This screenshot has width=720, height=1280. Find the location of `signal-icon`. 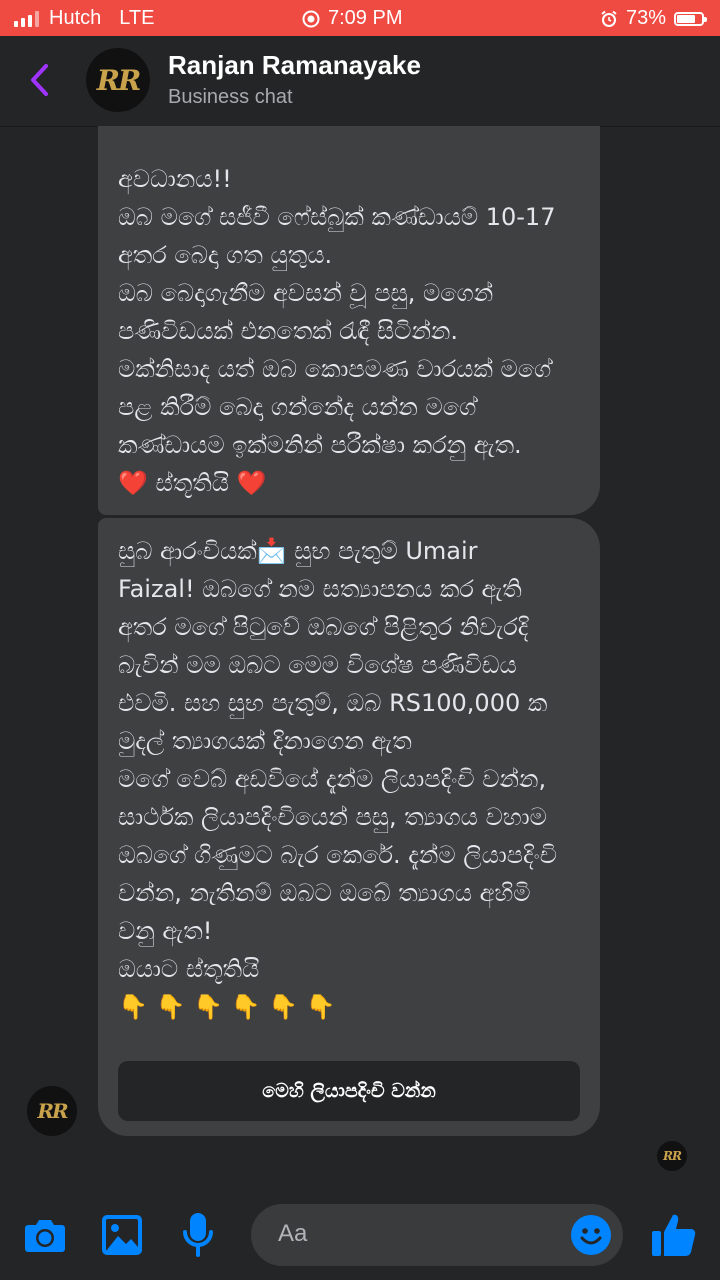

signal-icon is located at coordinates (26, 18).